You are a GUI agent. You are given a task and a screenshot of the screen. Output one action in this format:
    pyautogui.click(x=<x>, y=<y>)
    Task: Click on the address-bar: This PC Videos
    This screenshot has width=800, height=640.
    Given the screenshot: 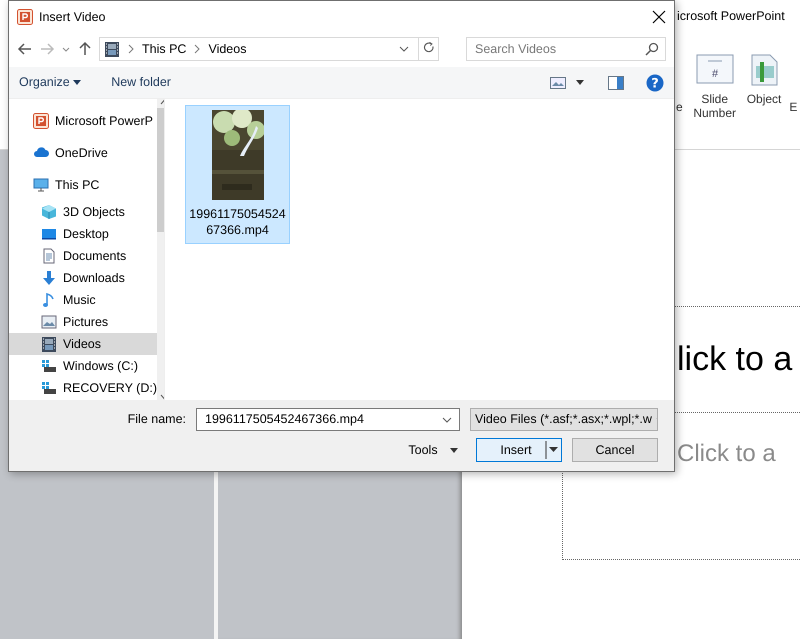 What is the action you would take?
    pyautogui.click(x=269, y=49)
    